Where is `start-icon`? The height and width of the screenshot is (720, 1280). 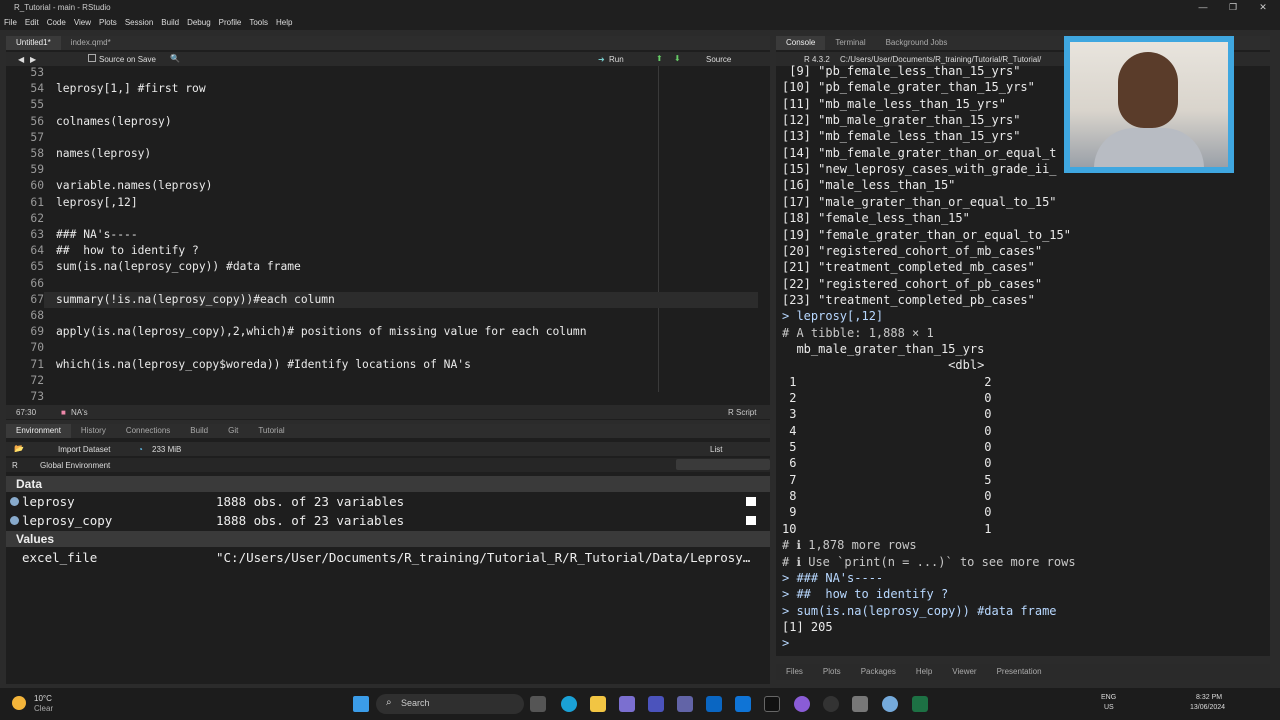
start-icon is located at coordinates (361, 704).